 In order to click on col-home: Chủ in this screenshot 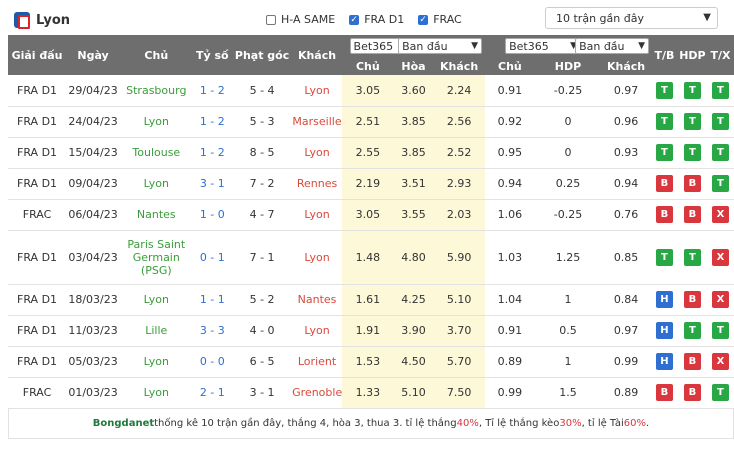, I will do `click(156, 55)`.